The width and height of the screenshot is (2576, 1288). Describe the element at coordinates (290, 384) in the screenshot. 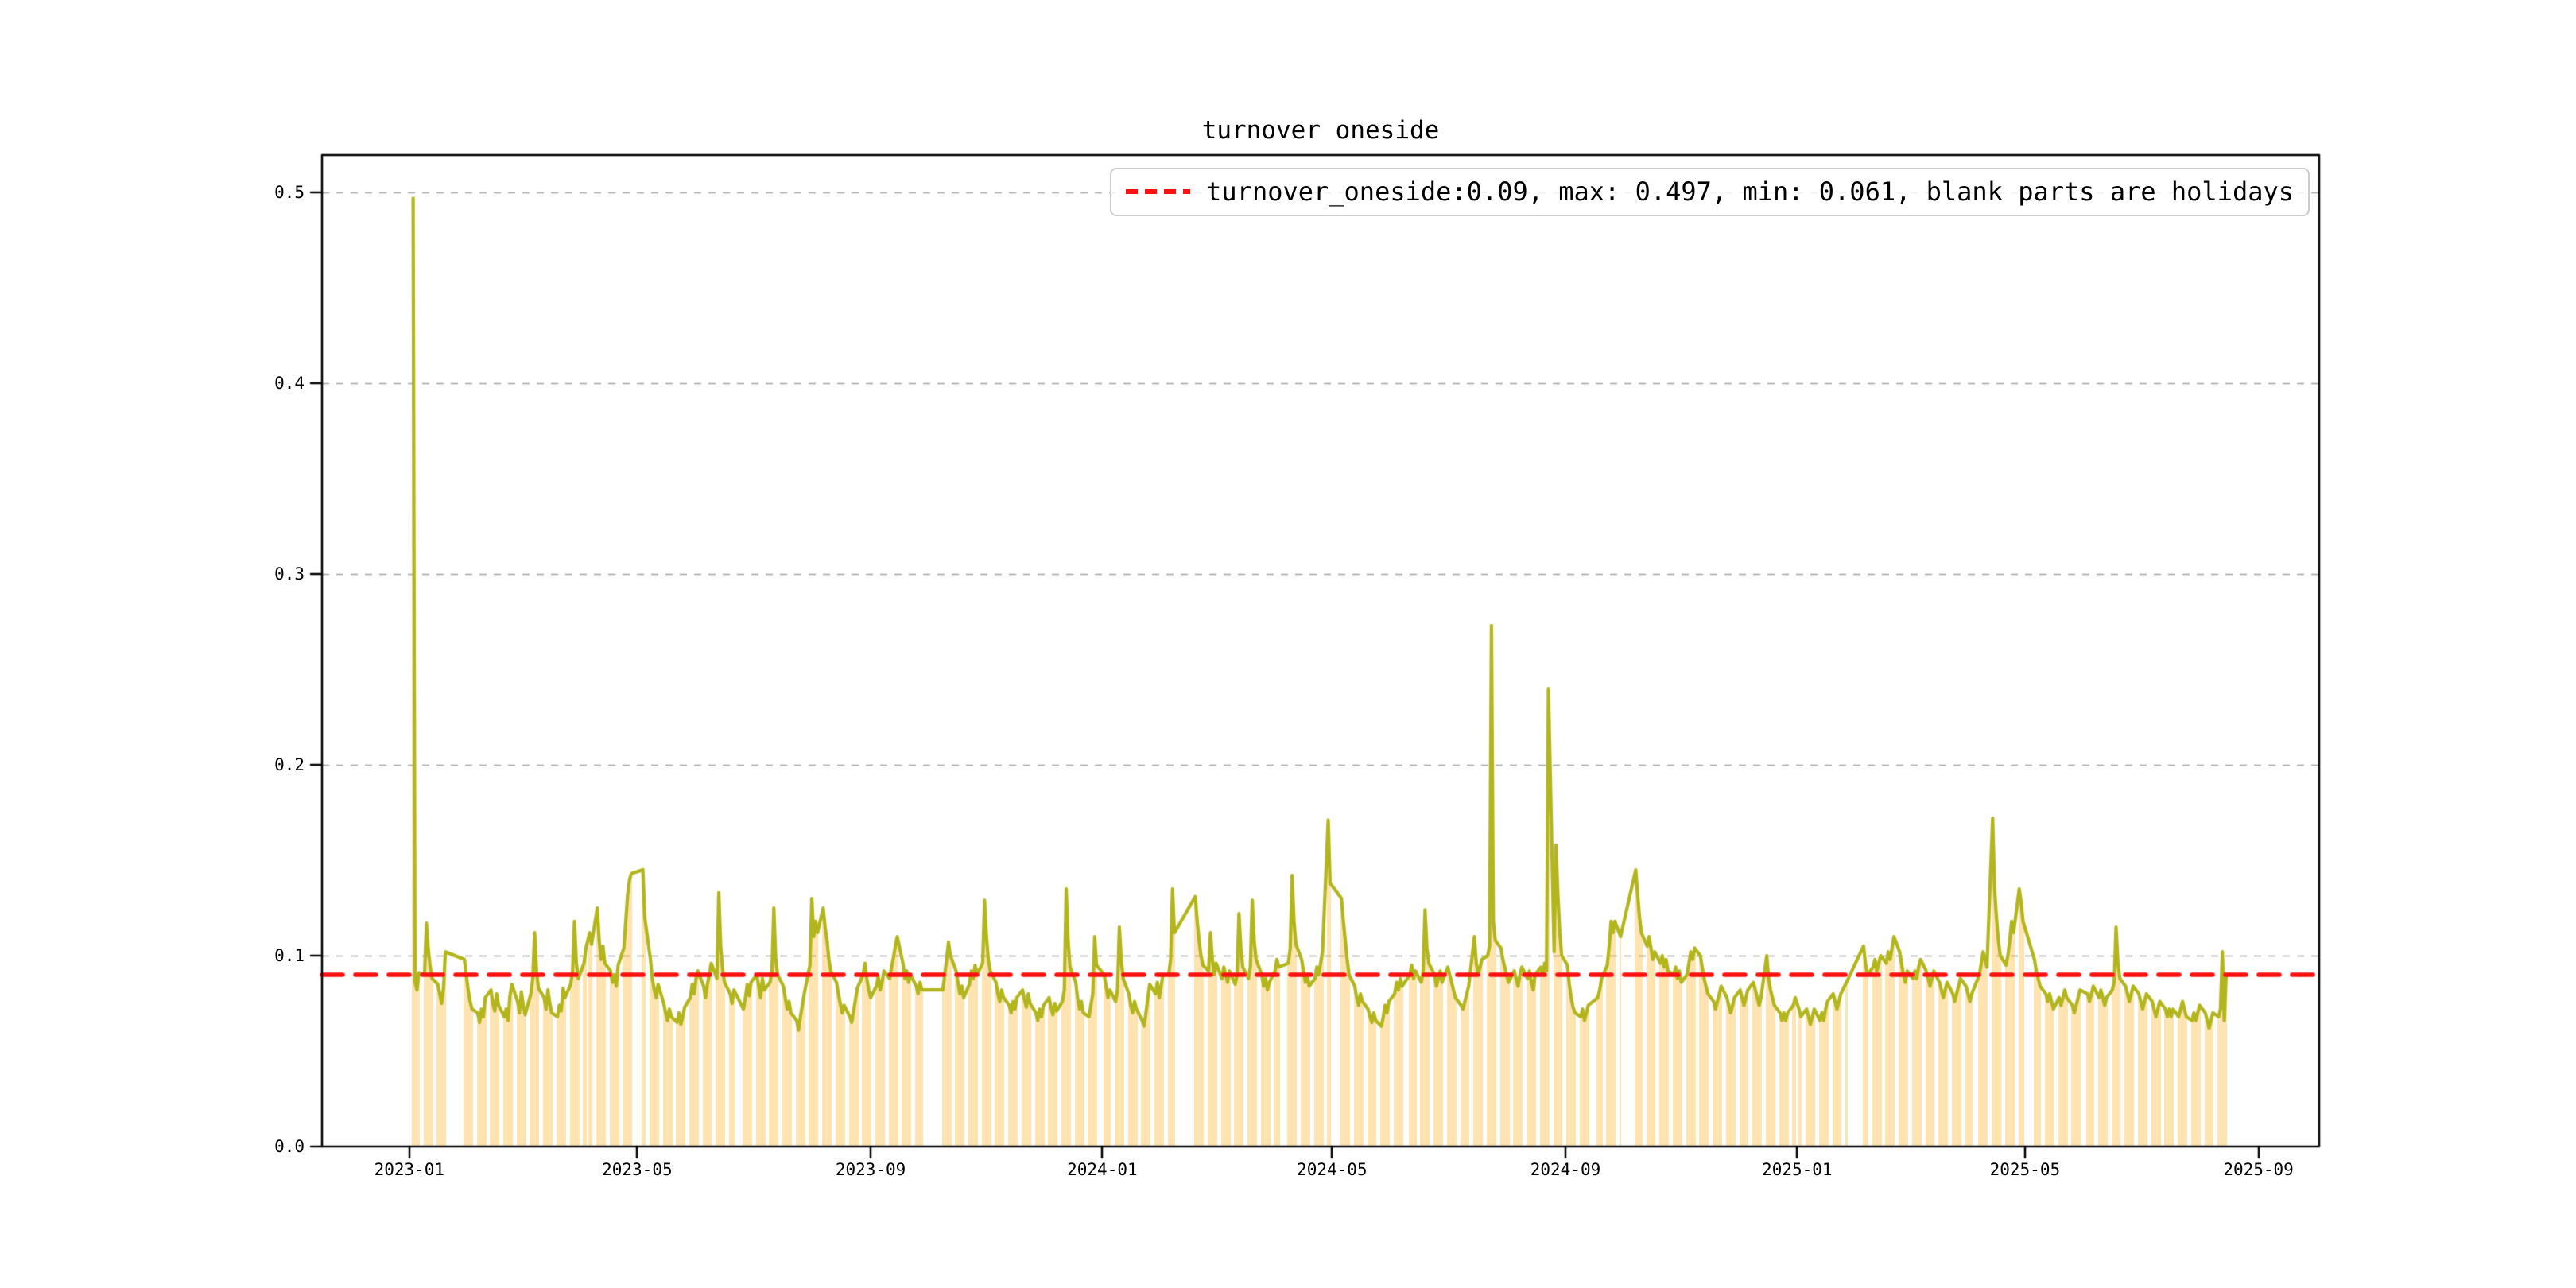

I see `y-tick-label: 0.4` at that location.